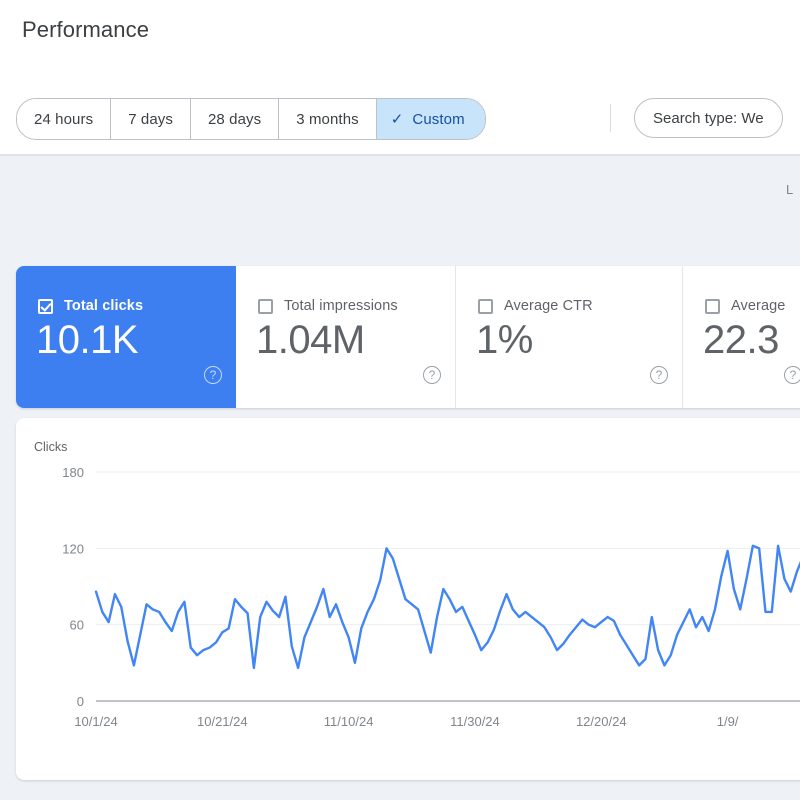  What do you see at coordinates (73, 548) in the screenshot?
I see `chart-y-tick-label: 120` at bounding box center [73, 548].